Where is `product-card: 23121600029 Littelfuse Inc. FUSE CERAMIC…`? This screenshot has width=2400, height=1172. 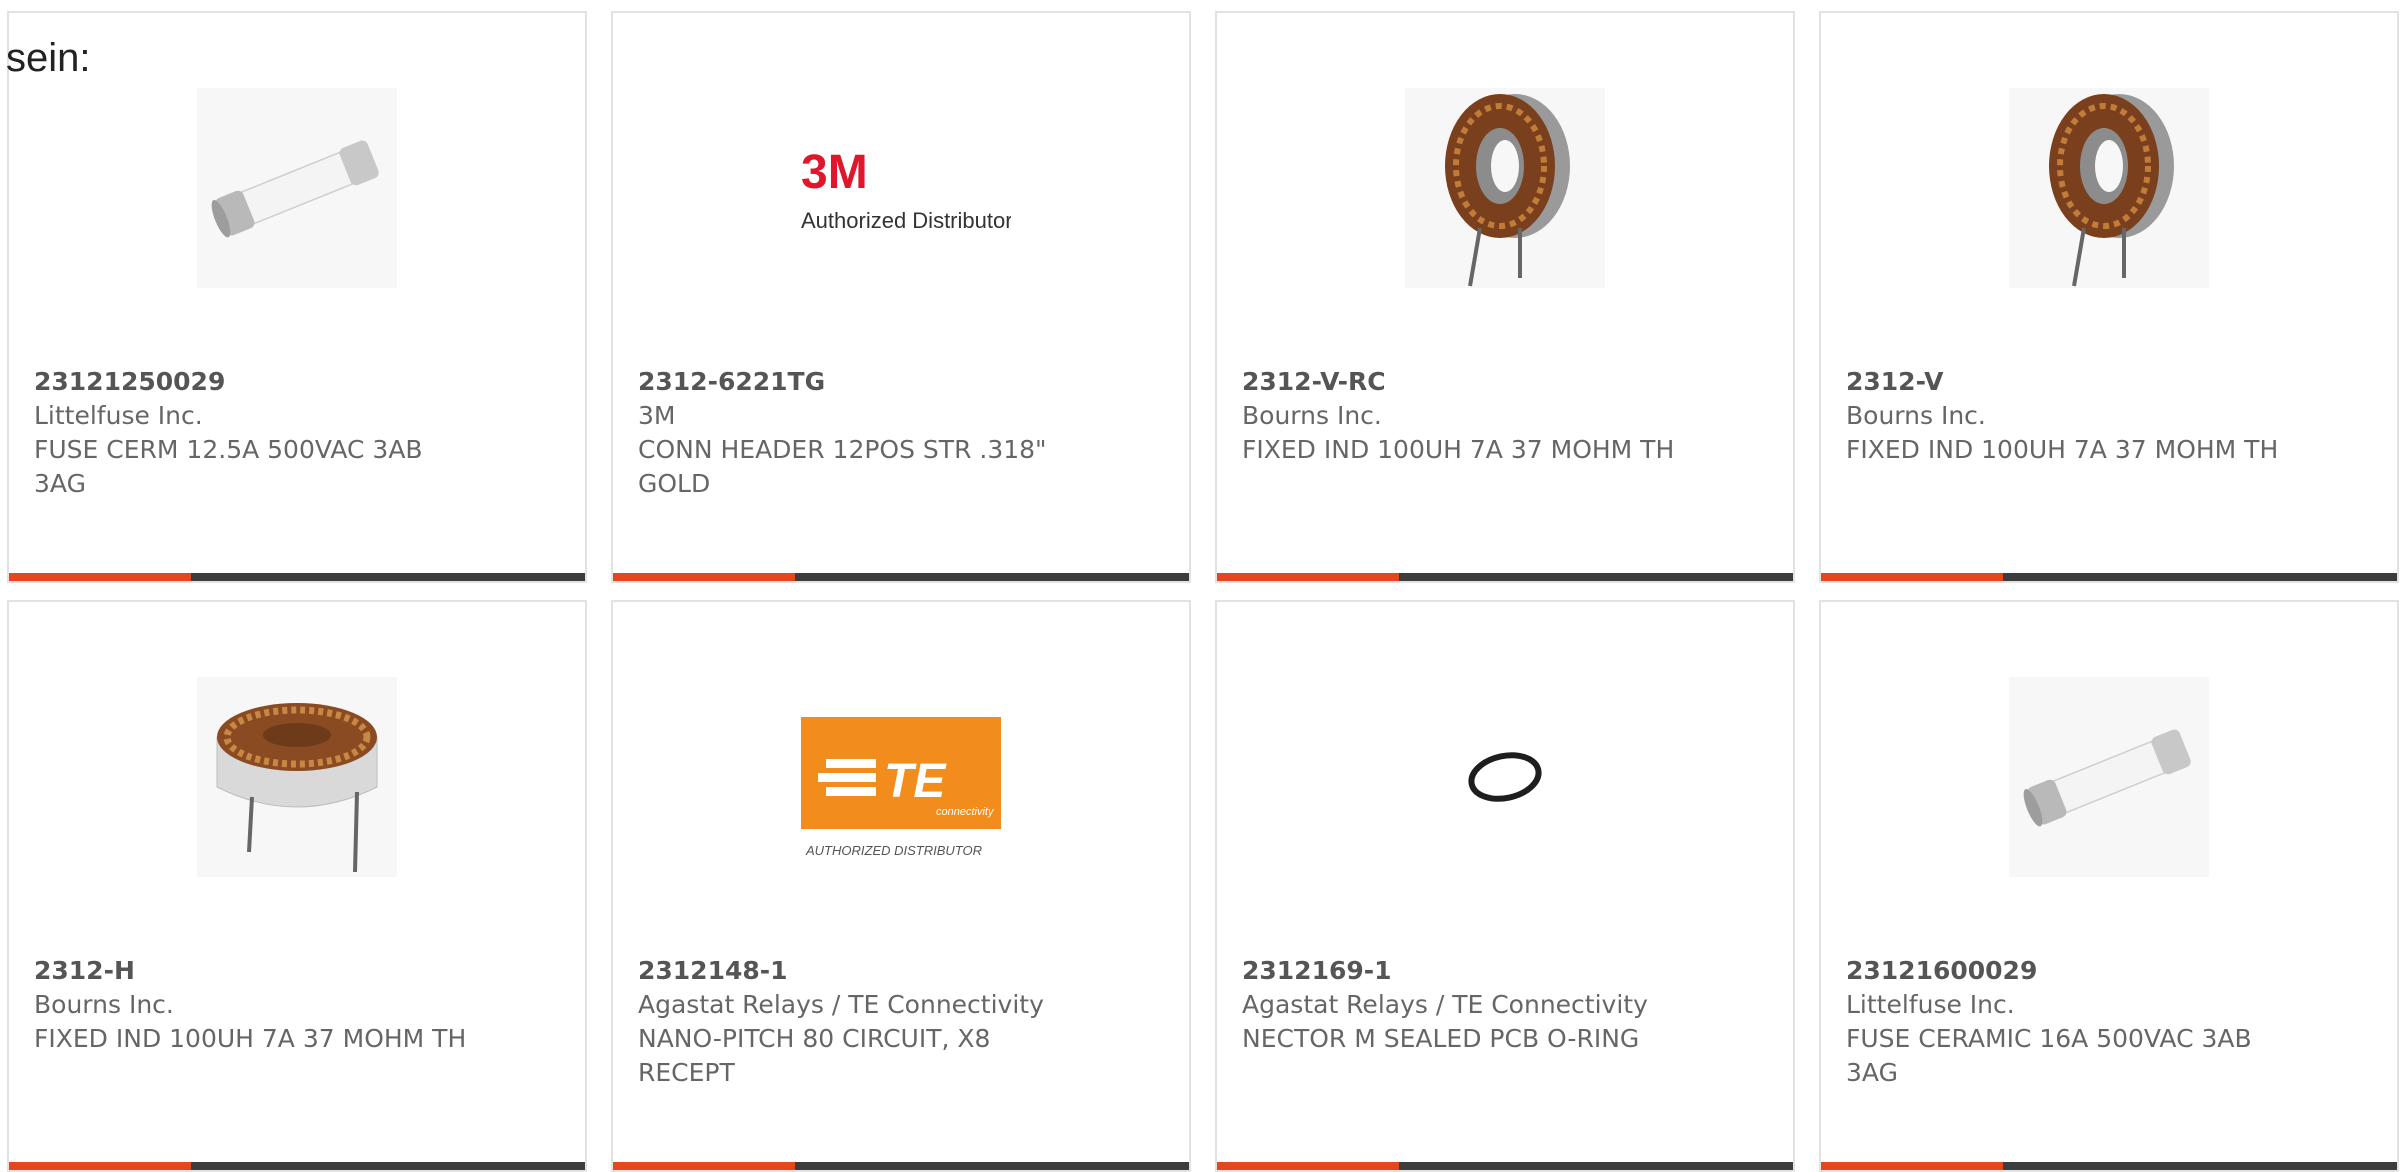 product-card: 23121600029 Littelfuse Inc. FUSE CERAMIC… is located at coordinates (2109, 886).